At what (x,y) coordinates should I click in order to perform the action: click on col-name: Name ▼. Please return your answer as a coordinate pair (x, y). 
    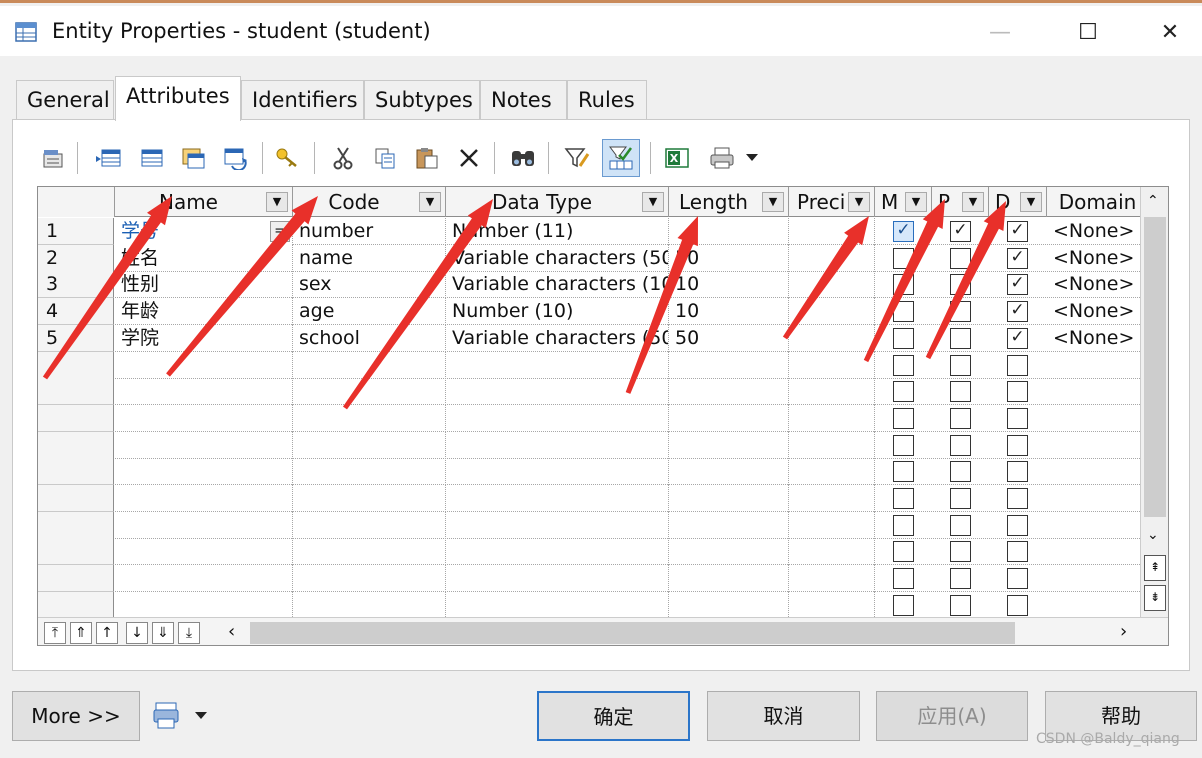
    Looking at the image, I should click on (204, 202).